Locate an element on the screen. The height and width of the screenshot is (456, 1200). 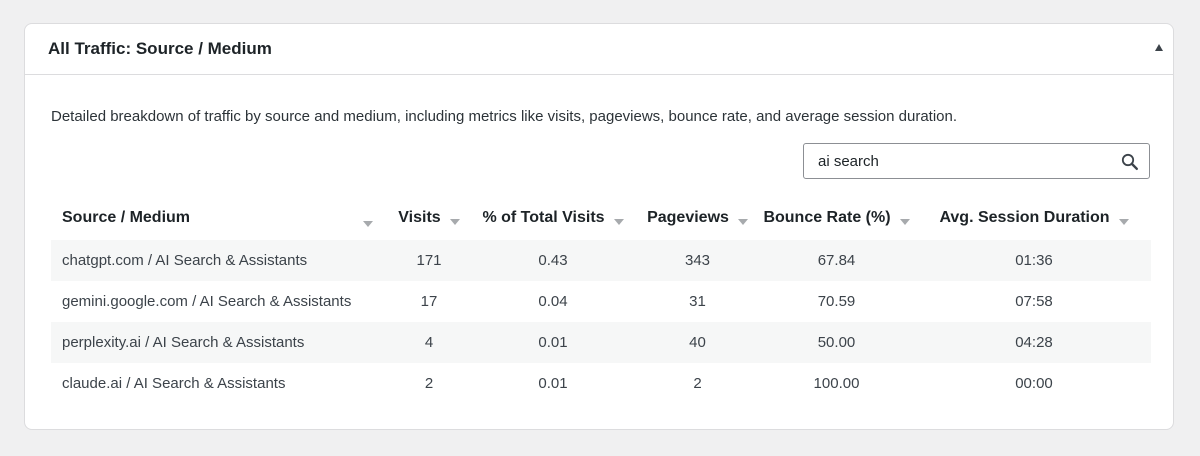
column-header-percent-total-visits: % of Total Visits is located at coordinates (553, 219).